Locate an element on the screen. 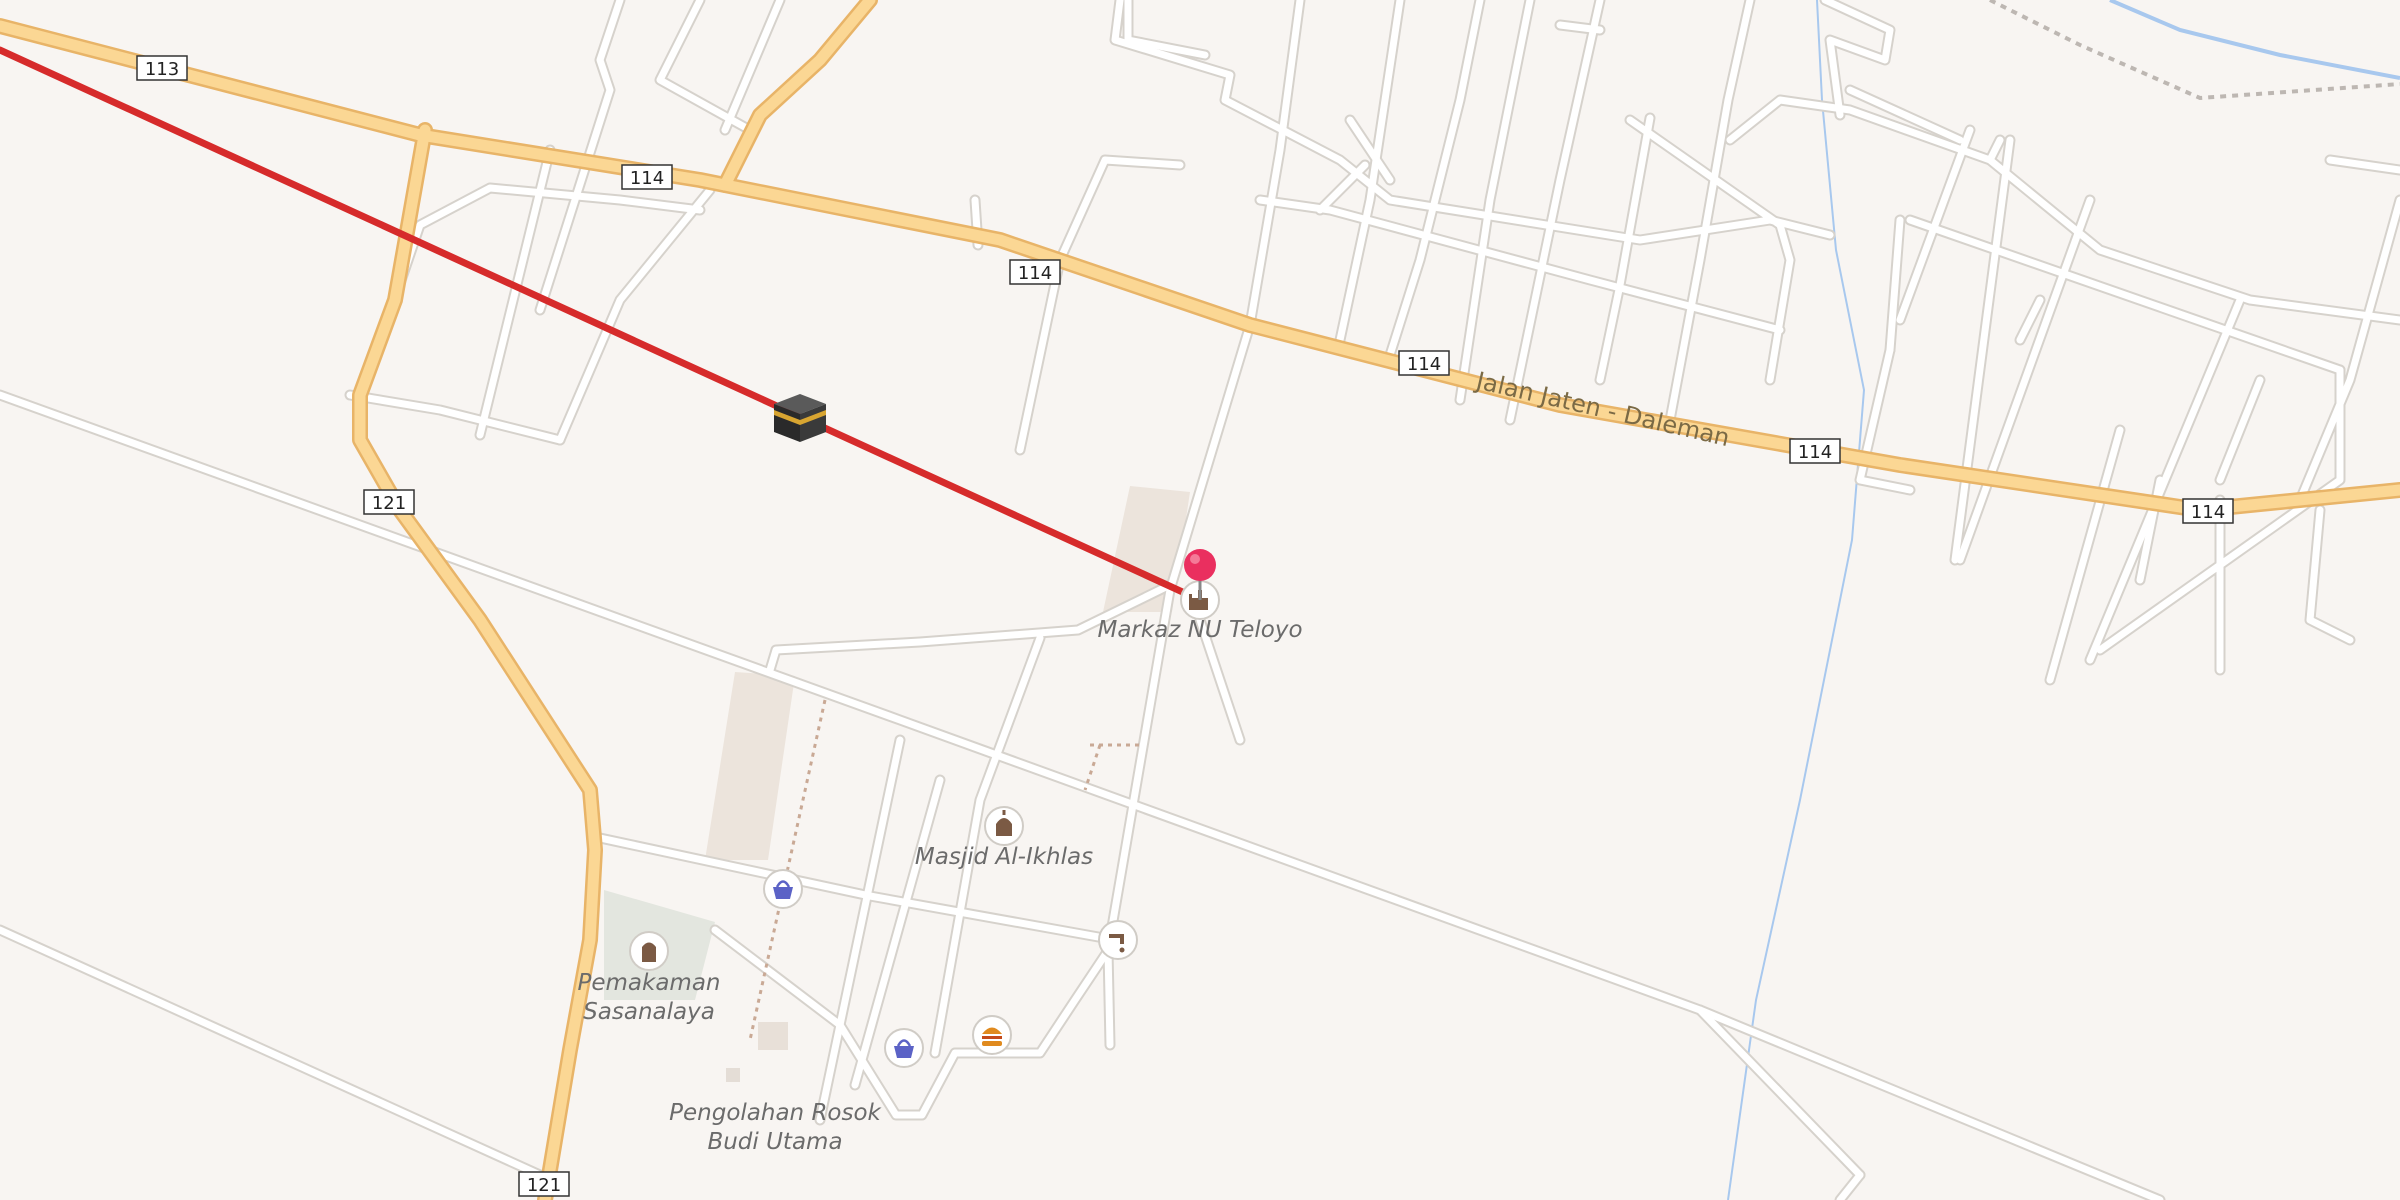 This screenshot has height=1200, width=2400. place-label: Budi Utama is located at coordinates (774, 1142).